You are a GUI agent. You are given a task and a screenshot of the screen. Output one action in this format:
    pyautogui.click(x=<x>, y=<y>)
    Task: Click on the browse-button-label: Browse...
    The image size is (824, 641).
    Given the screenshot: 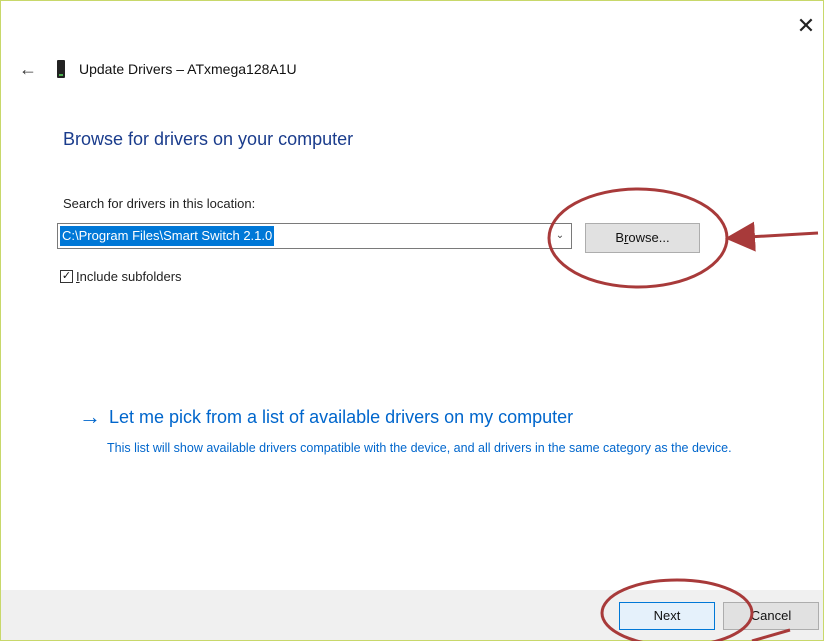 What is the action you would take?
    pyautogui.click(x=642, y=237)
    